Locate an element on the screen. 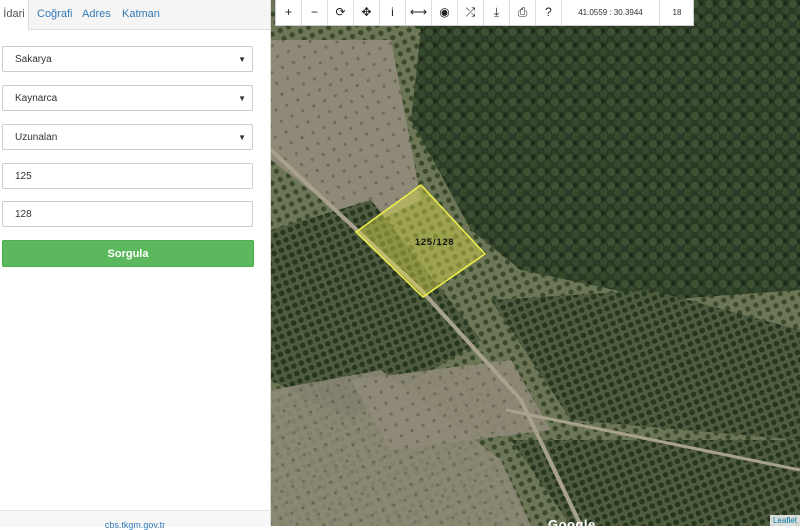 Image resolution: width=800 pixels, height=530 pixels. parsel-input: 128 is located at coordinates (127, 214).